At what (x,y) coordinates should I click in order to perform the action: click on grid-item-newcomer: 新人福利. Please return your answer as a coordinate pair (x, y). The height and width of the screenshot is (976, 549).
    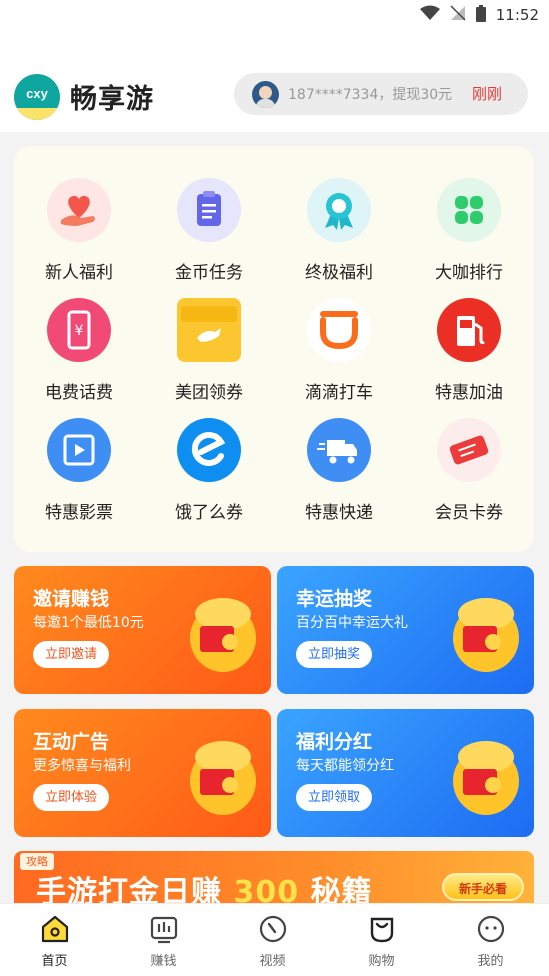
    Looking at the image, I should click on (79, 238).